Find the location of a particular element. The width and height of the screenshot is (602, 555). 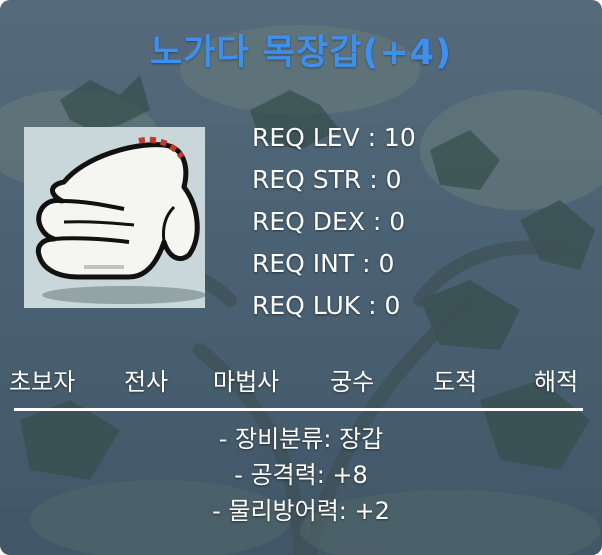

req-luk: REQ LUK : 0 is located at coordinates (326, 305).